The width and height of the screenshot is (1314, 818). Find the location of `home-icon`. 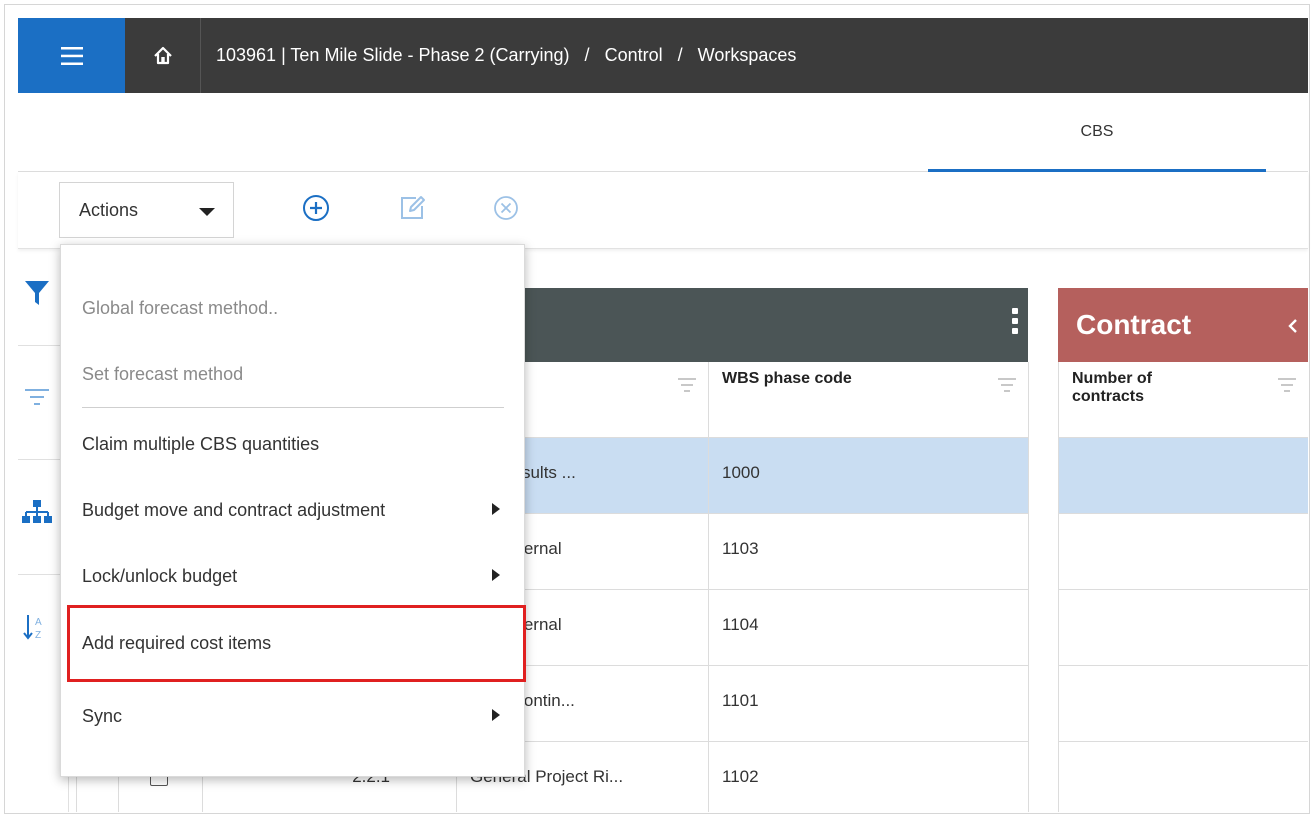

home-icon is located at coordinates (162, 55).